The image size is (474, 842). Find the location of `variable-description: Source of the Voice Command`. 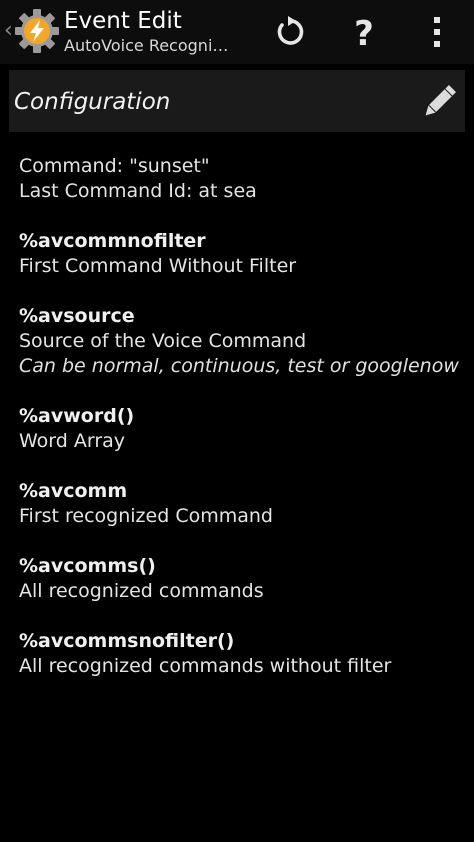

variable-description: Source of the Voice Command is located at coordinates (163, 341).